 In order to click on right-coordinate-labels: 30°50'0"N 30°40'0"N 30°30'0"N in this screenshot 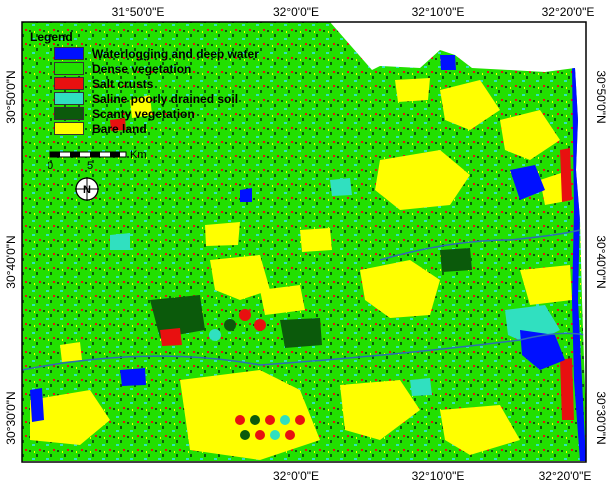, I will do `click(601, 257)`.